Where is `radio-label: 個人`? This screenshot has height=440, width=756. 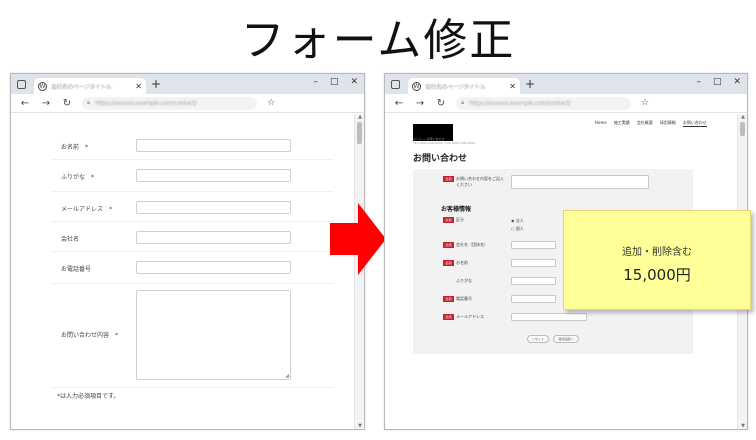 radio-label: 個人 is located at coordinates (519, 228).